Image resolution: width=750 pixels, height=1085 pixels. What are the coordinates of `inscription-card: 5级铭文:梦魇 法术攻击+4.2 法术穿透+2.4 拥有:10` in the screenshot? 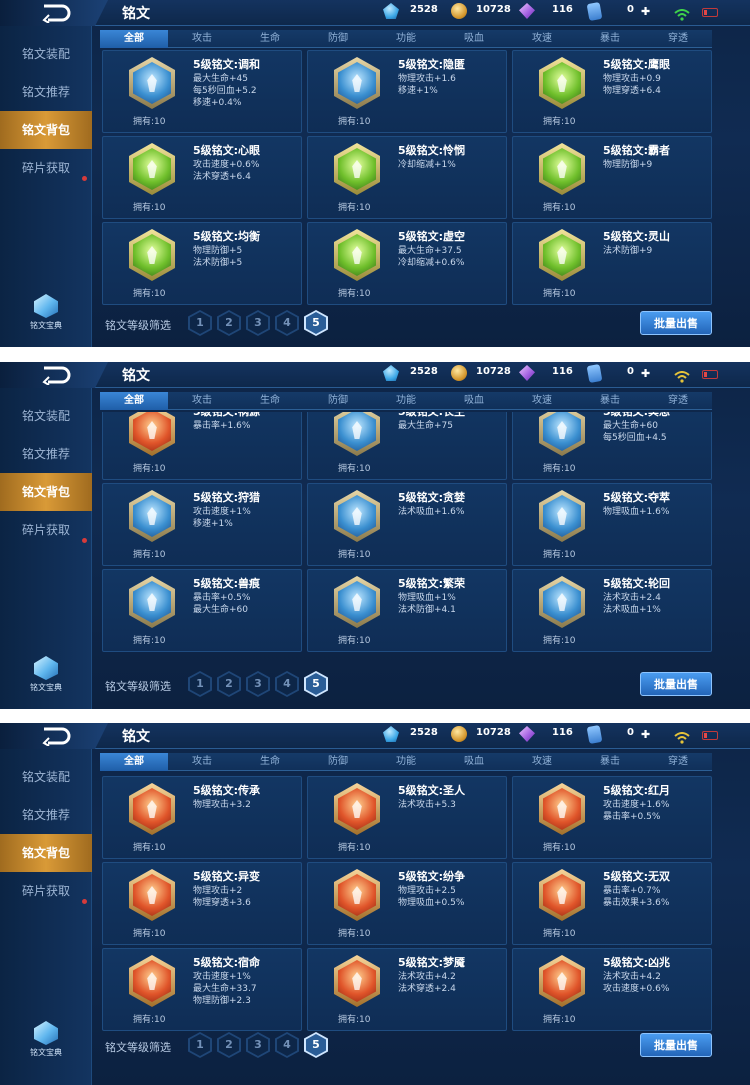 It's located at (407, 989).